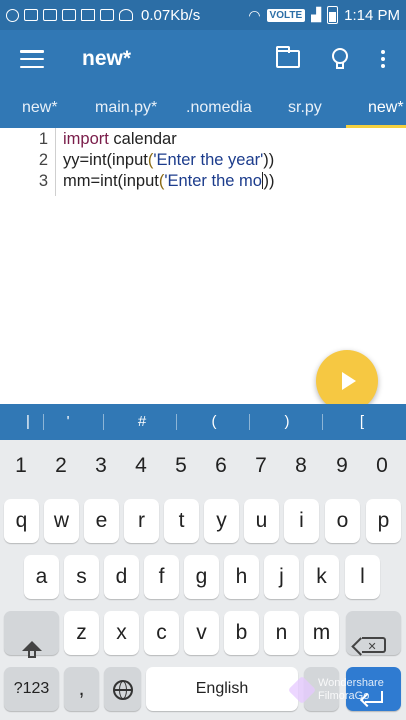  I want to click on line-number: 2, so click(43, 160).